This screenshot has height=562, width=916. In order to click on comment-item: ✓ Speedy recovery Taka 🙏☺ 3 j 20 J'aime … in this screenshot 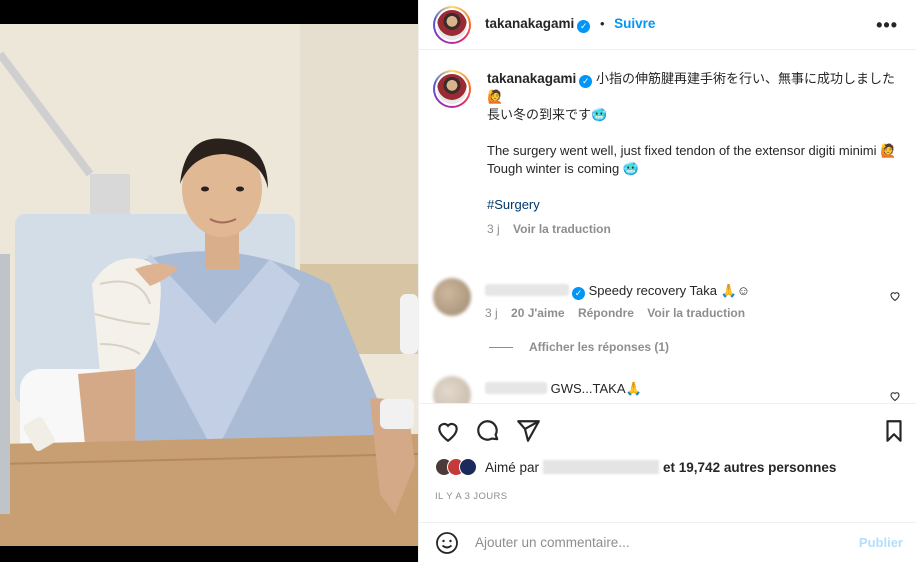, I will do `click(673, 316)`.